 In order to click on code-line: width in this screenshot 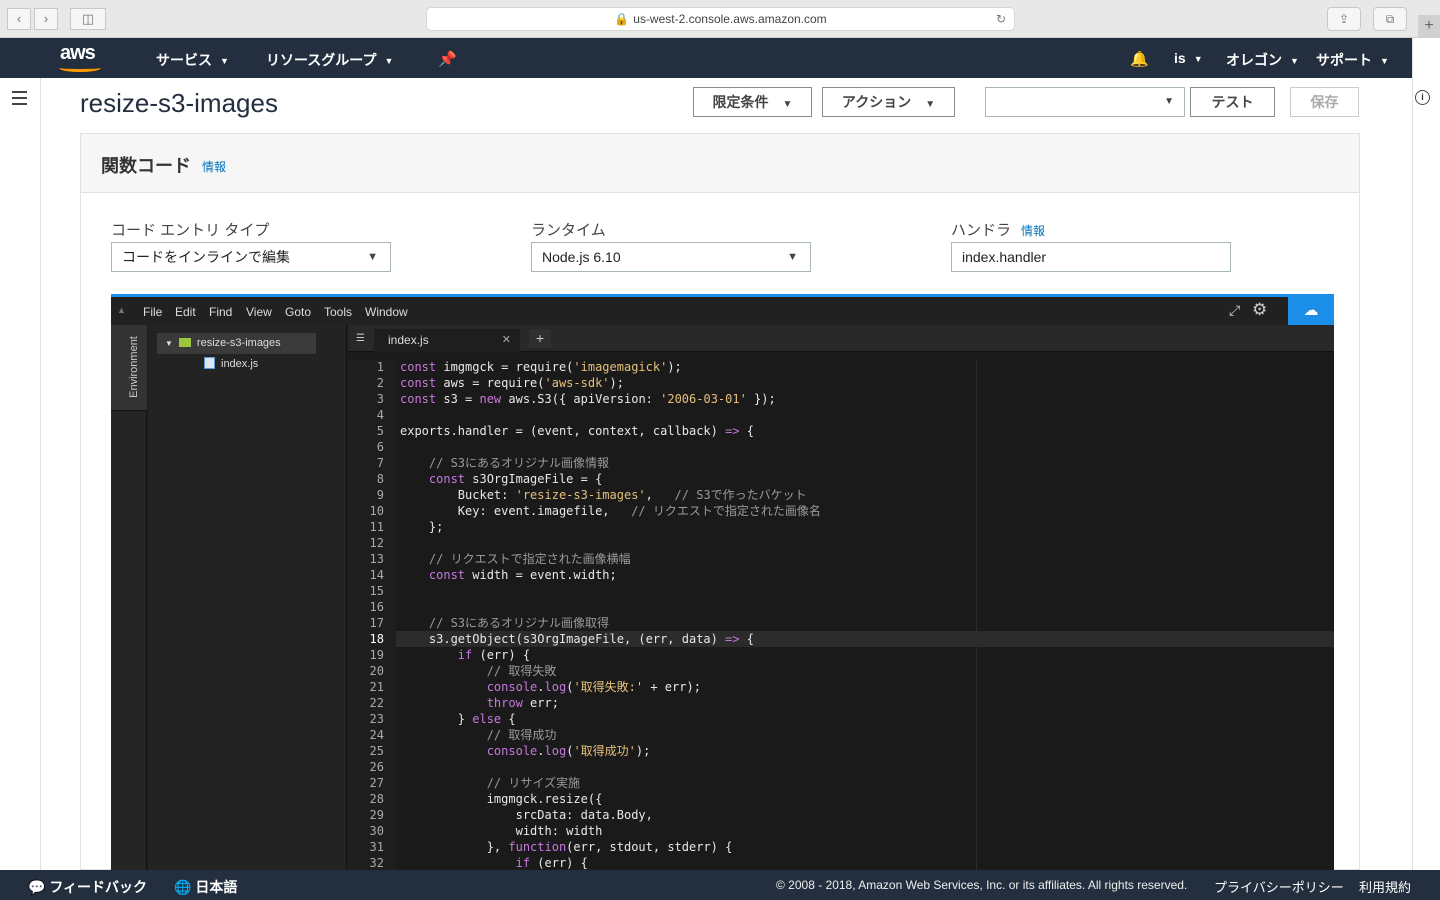, I will do `click(867, 831)`.